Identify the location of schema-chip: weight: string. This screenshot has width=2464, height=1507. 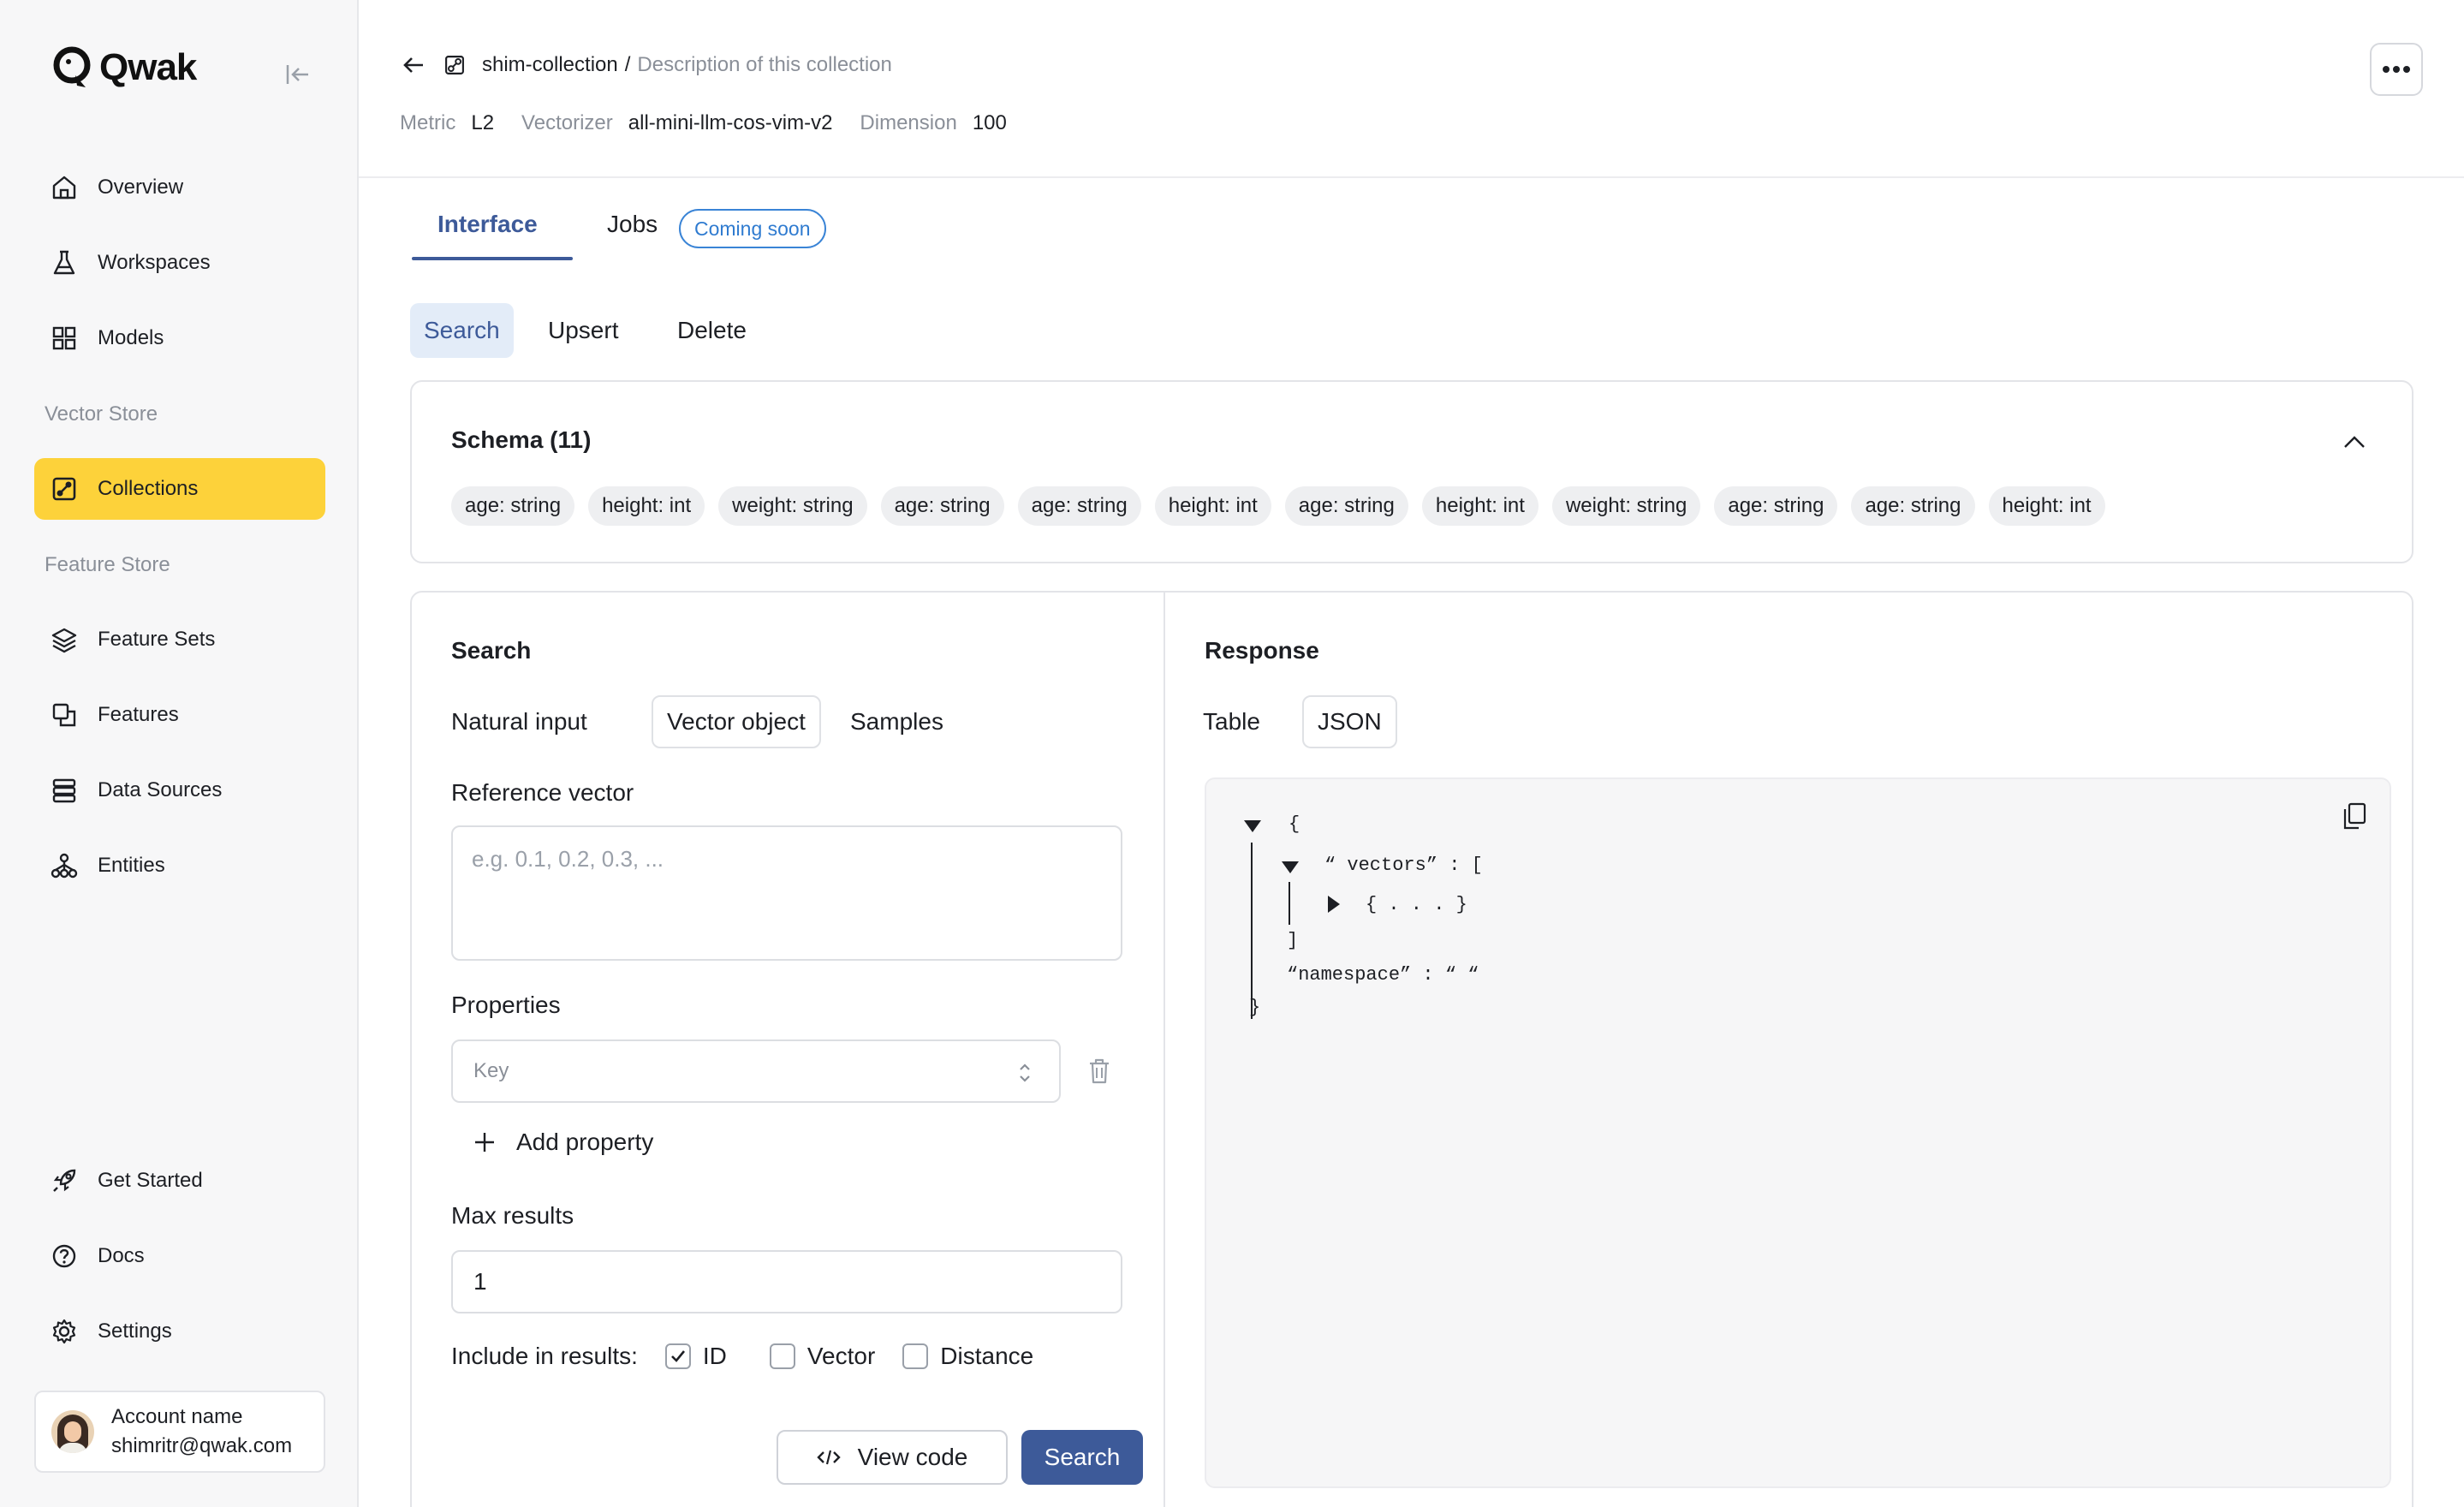
(793, 506).